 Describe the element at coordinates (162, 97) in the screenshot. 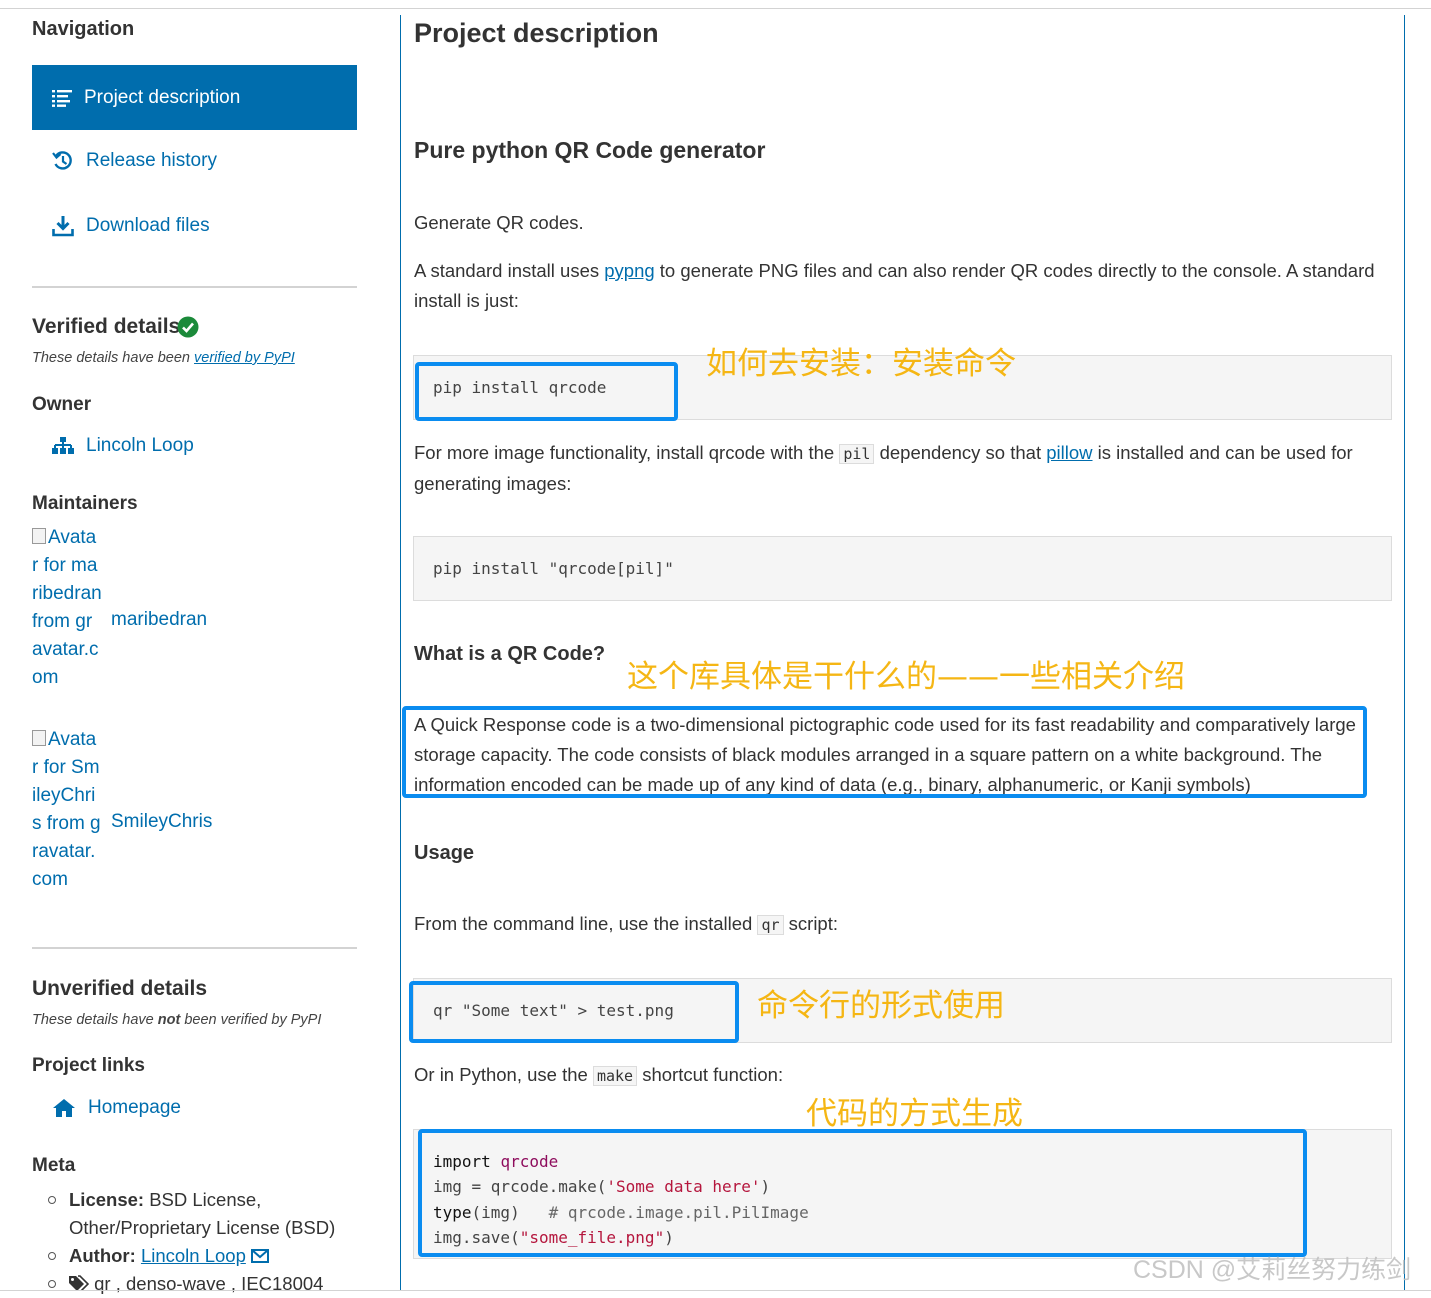

I see `nav-label: Project description` at that location.